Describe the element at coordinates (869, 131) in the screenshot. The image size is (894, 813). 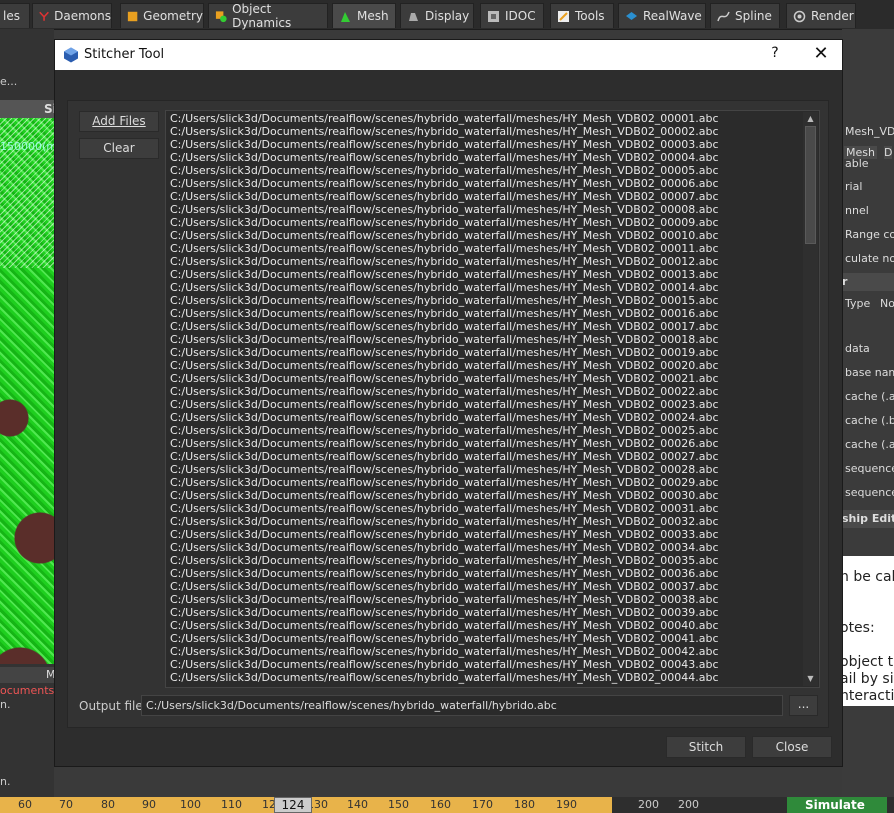
I see `rp-node-name: Mesh_VDB` at that location.